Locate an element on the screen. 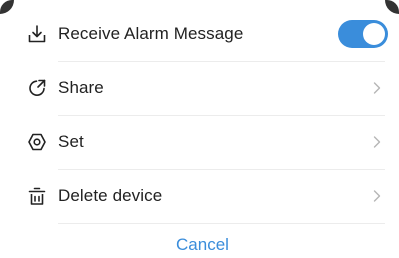 The height and width of the screenshot is (258, 399). share-label: Share is located at coordinates (81, 87).